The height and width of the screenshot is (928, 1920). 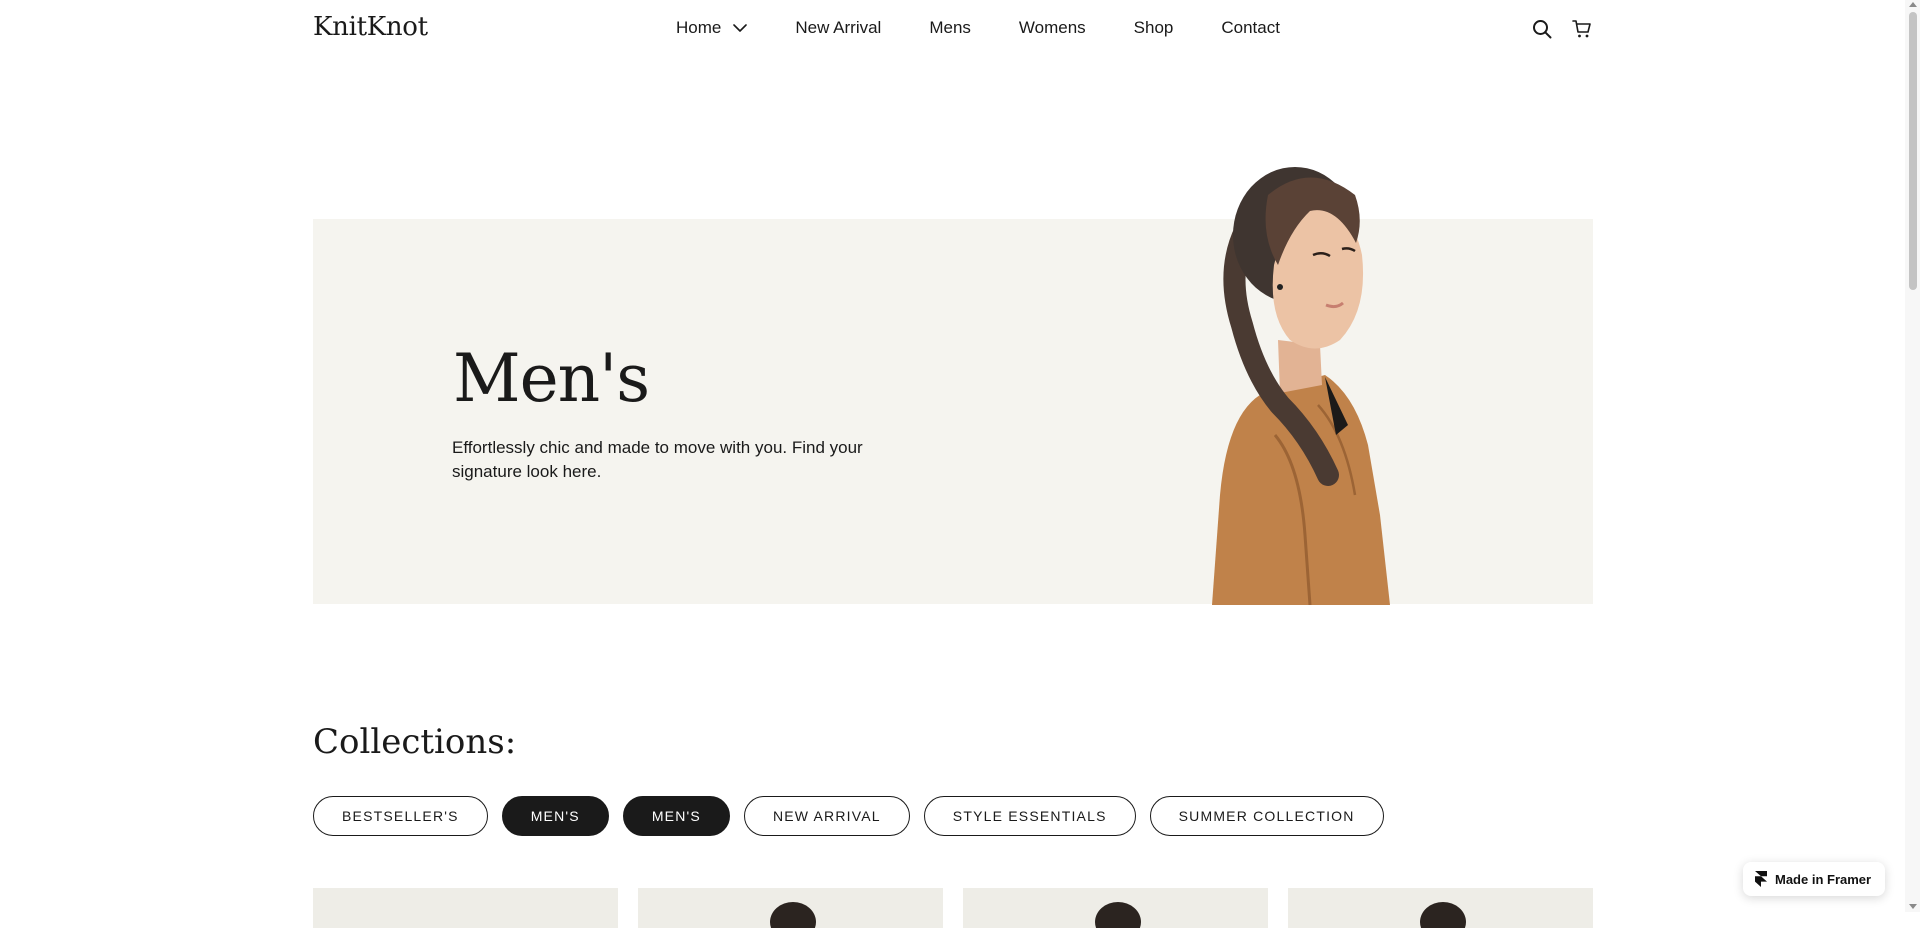 I want to click on cart-icon, so click(x=1581, y=29).